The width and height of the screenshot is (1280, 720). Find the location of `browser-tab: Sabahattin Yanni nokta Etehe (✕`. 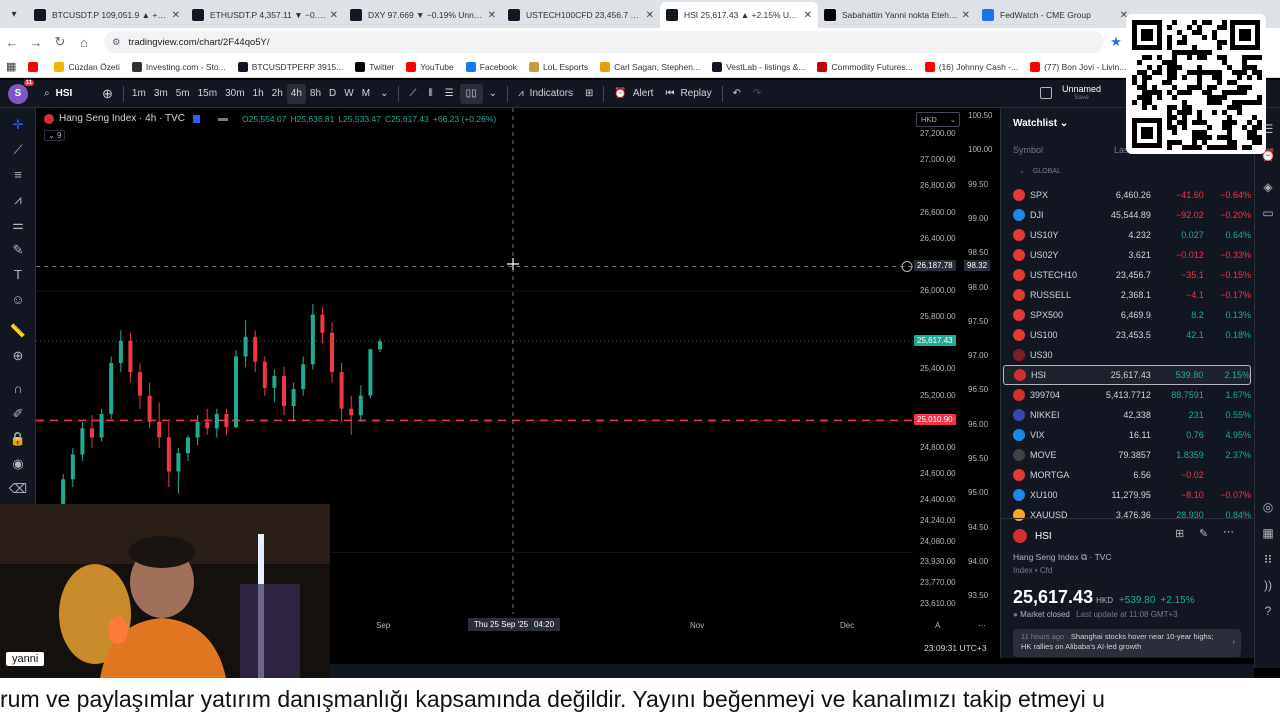

browser-tab: Sabahattin Yanni nokta Etehe (✕ is located at coordinates (897, 15).